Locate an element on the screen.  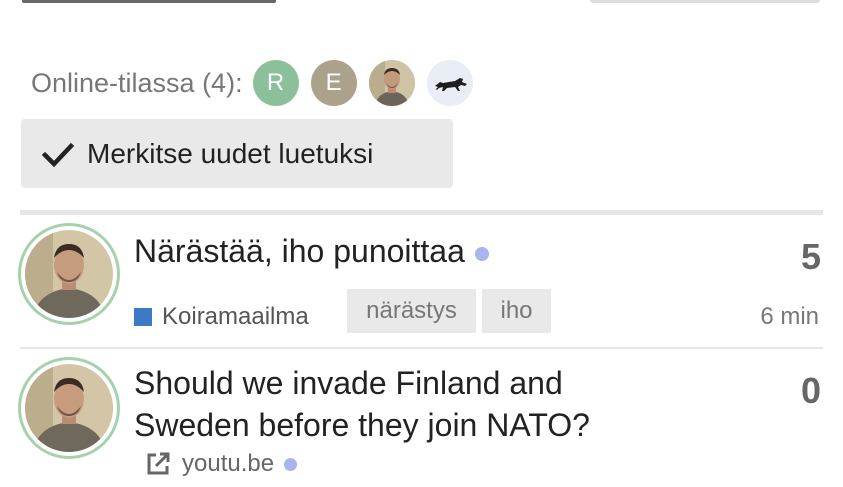
avatar-letter: E is located at coordinates (333, 82).